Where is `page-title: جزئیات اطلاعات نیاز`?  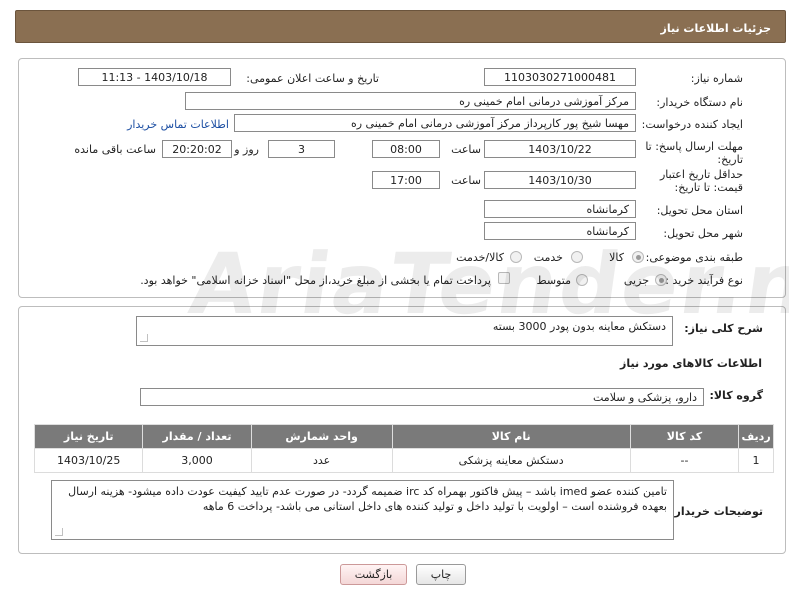 page-title: جزئیات اطلاعات نیاز is located at coordinates (716, 28).